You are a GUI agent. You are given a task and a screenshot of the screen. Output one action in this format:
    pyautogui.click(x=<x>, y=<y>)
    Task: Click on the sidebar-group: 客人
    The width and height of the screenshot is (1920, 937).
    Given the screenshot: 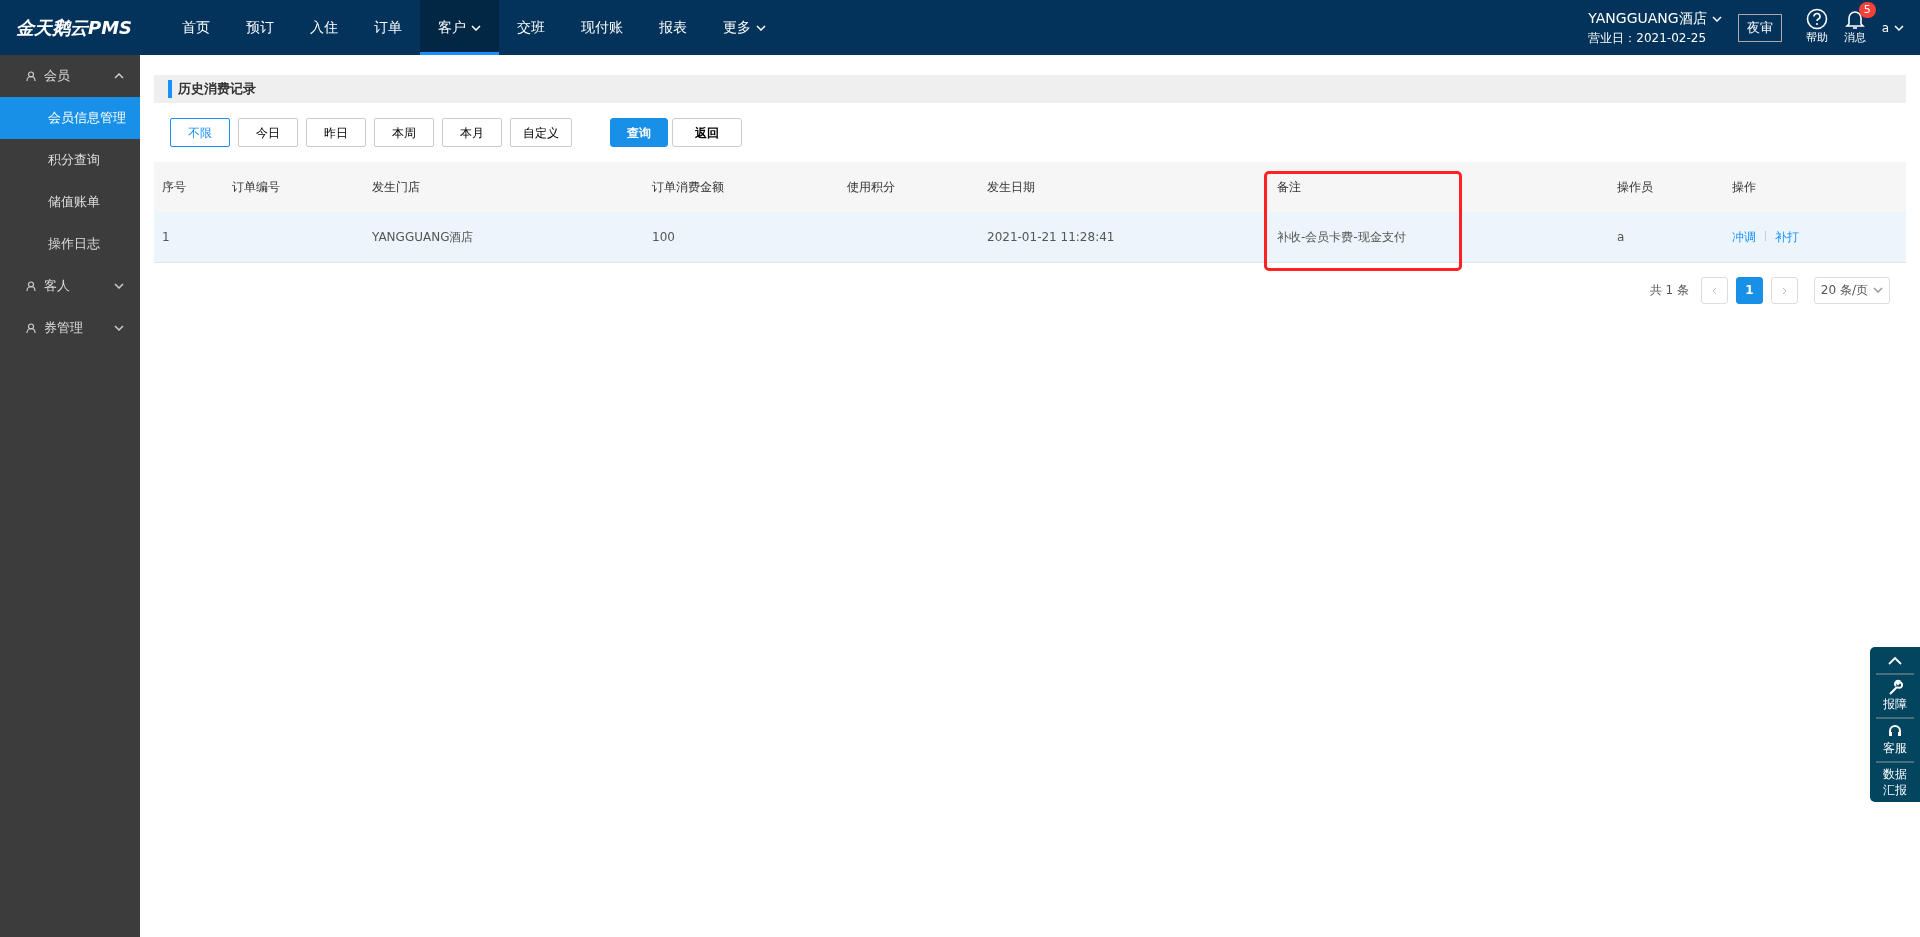 What is the action you would take?
    pyautogui.click(x=70, y=286)
    